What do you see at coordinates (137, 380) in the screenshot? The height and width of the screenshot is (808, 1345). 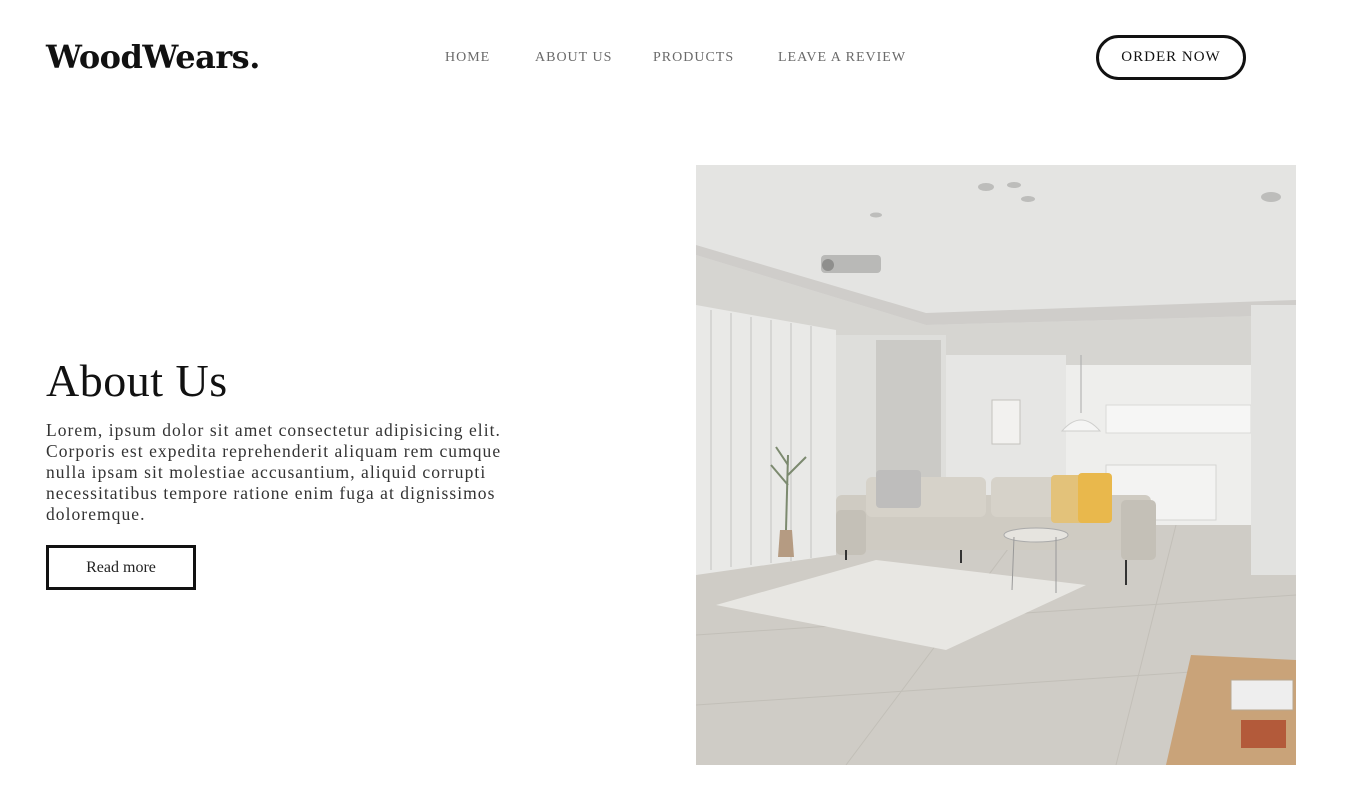 I see `page-title: About Us` at bounding box center [137, 380].